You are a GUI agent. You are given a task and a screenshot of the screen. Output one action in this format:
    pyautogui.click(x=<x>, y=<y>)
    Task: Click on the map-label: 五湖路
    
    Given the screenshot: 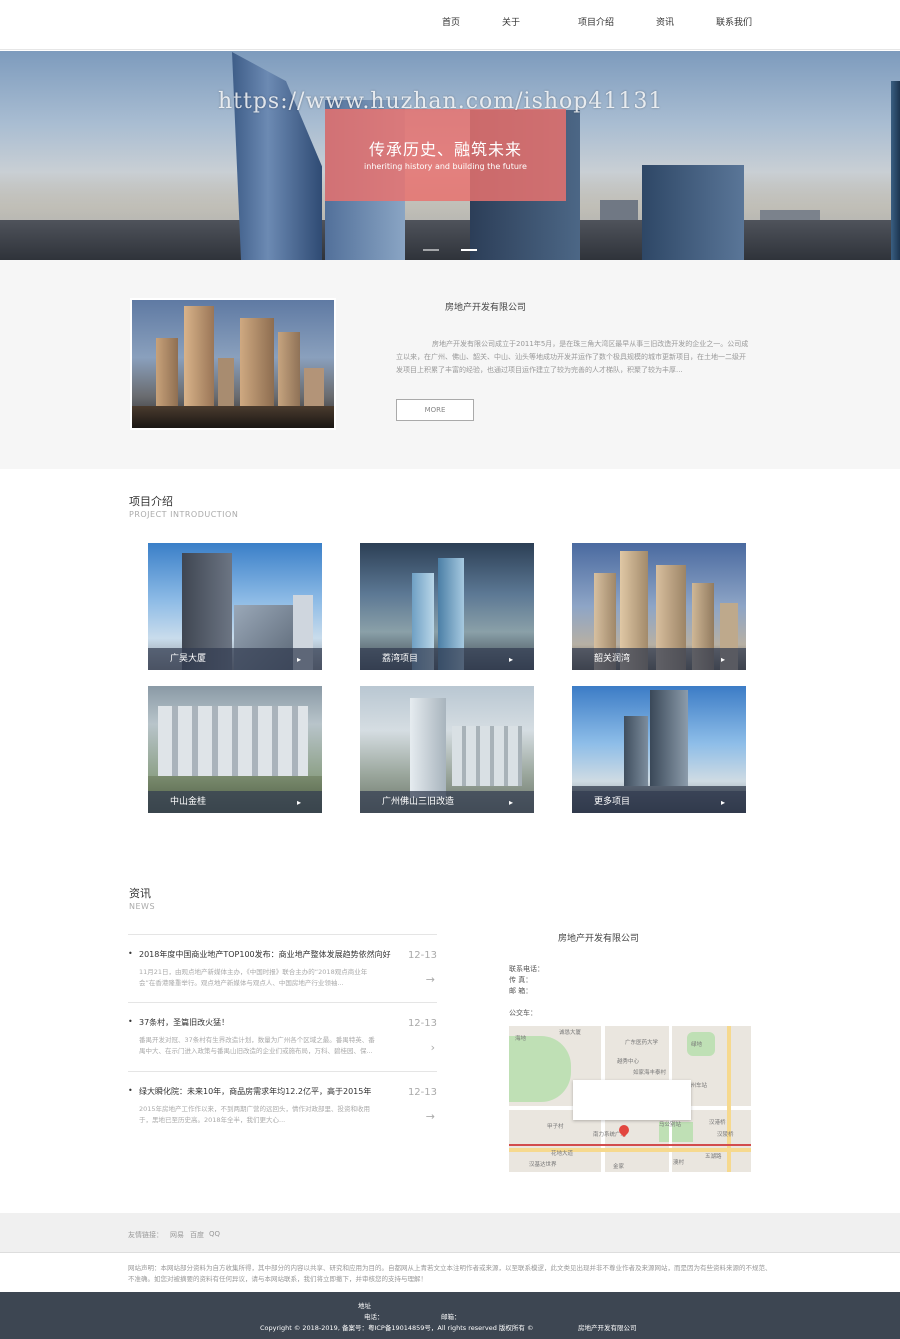 What is the action you would take?
    pyautogui.click(x=713, y=1157)
    